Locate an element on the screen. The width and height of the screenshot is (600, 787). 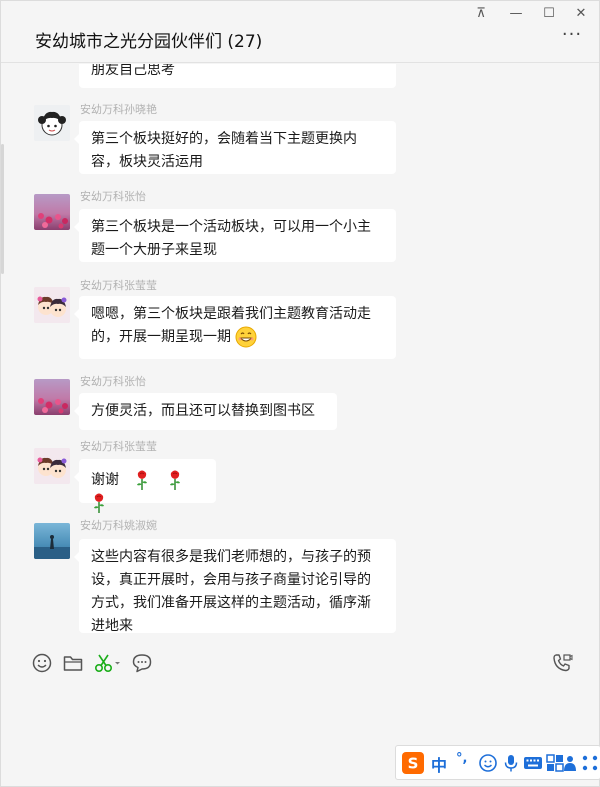
apps-icon is located at coordinates (590, 763).